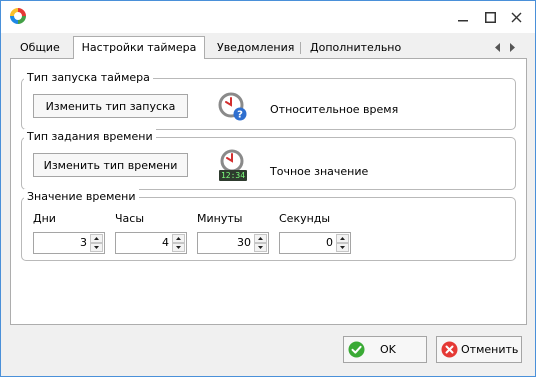  What do you see at coordinates (334, 109) in the screenshot?
I see `launch-type-value: Относительное время` at bounding box center [334, 109].